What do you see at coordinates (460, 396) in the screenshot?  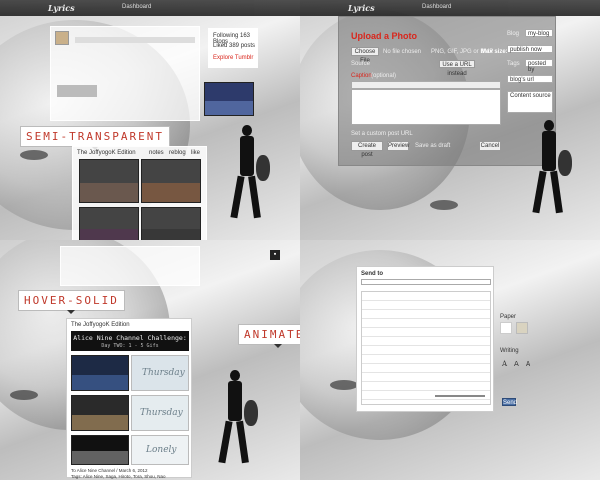 I see `loading-bar` at bounding box center [460, 396].